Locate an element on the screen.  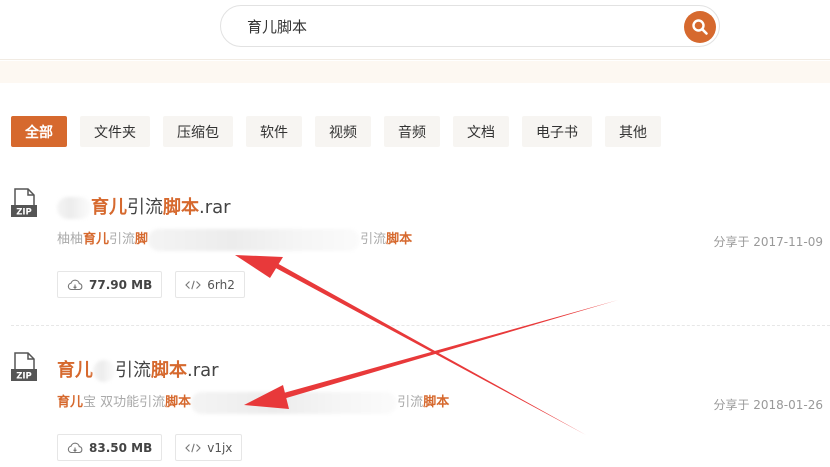
search-icon is located at coordinates (700, 27).